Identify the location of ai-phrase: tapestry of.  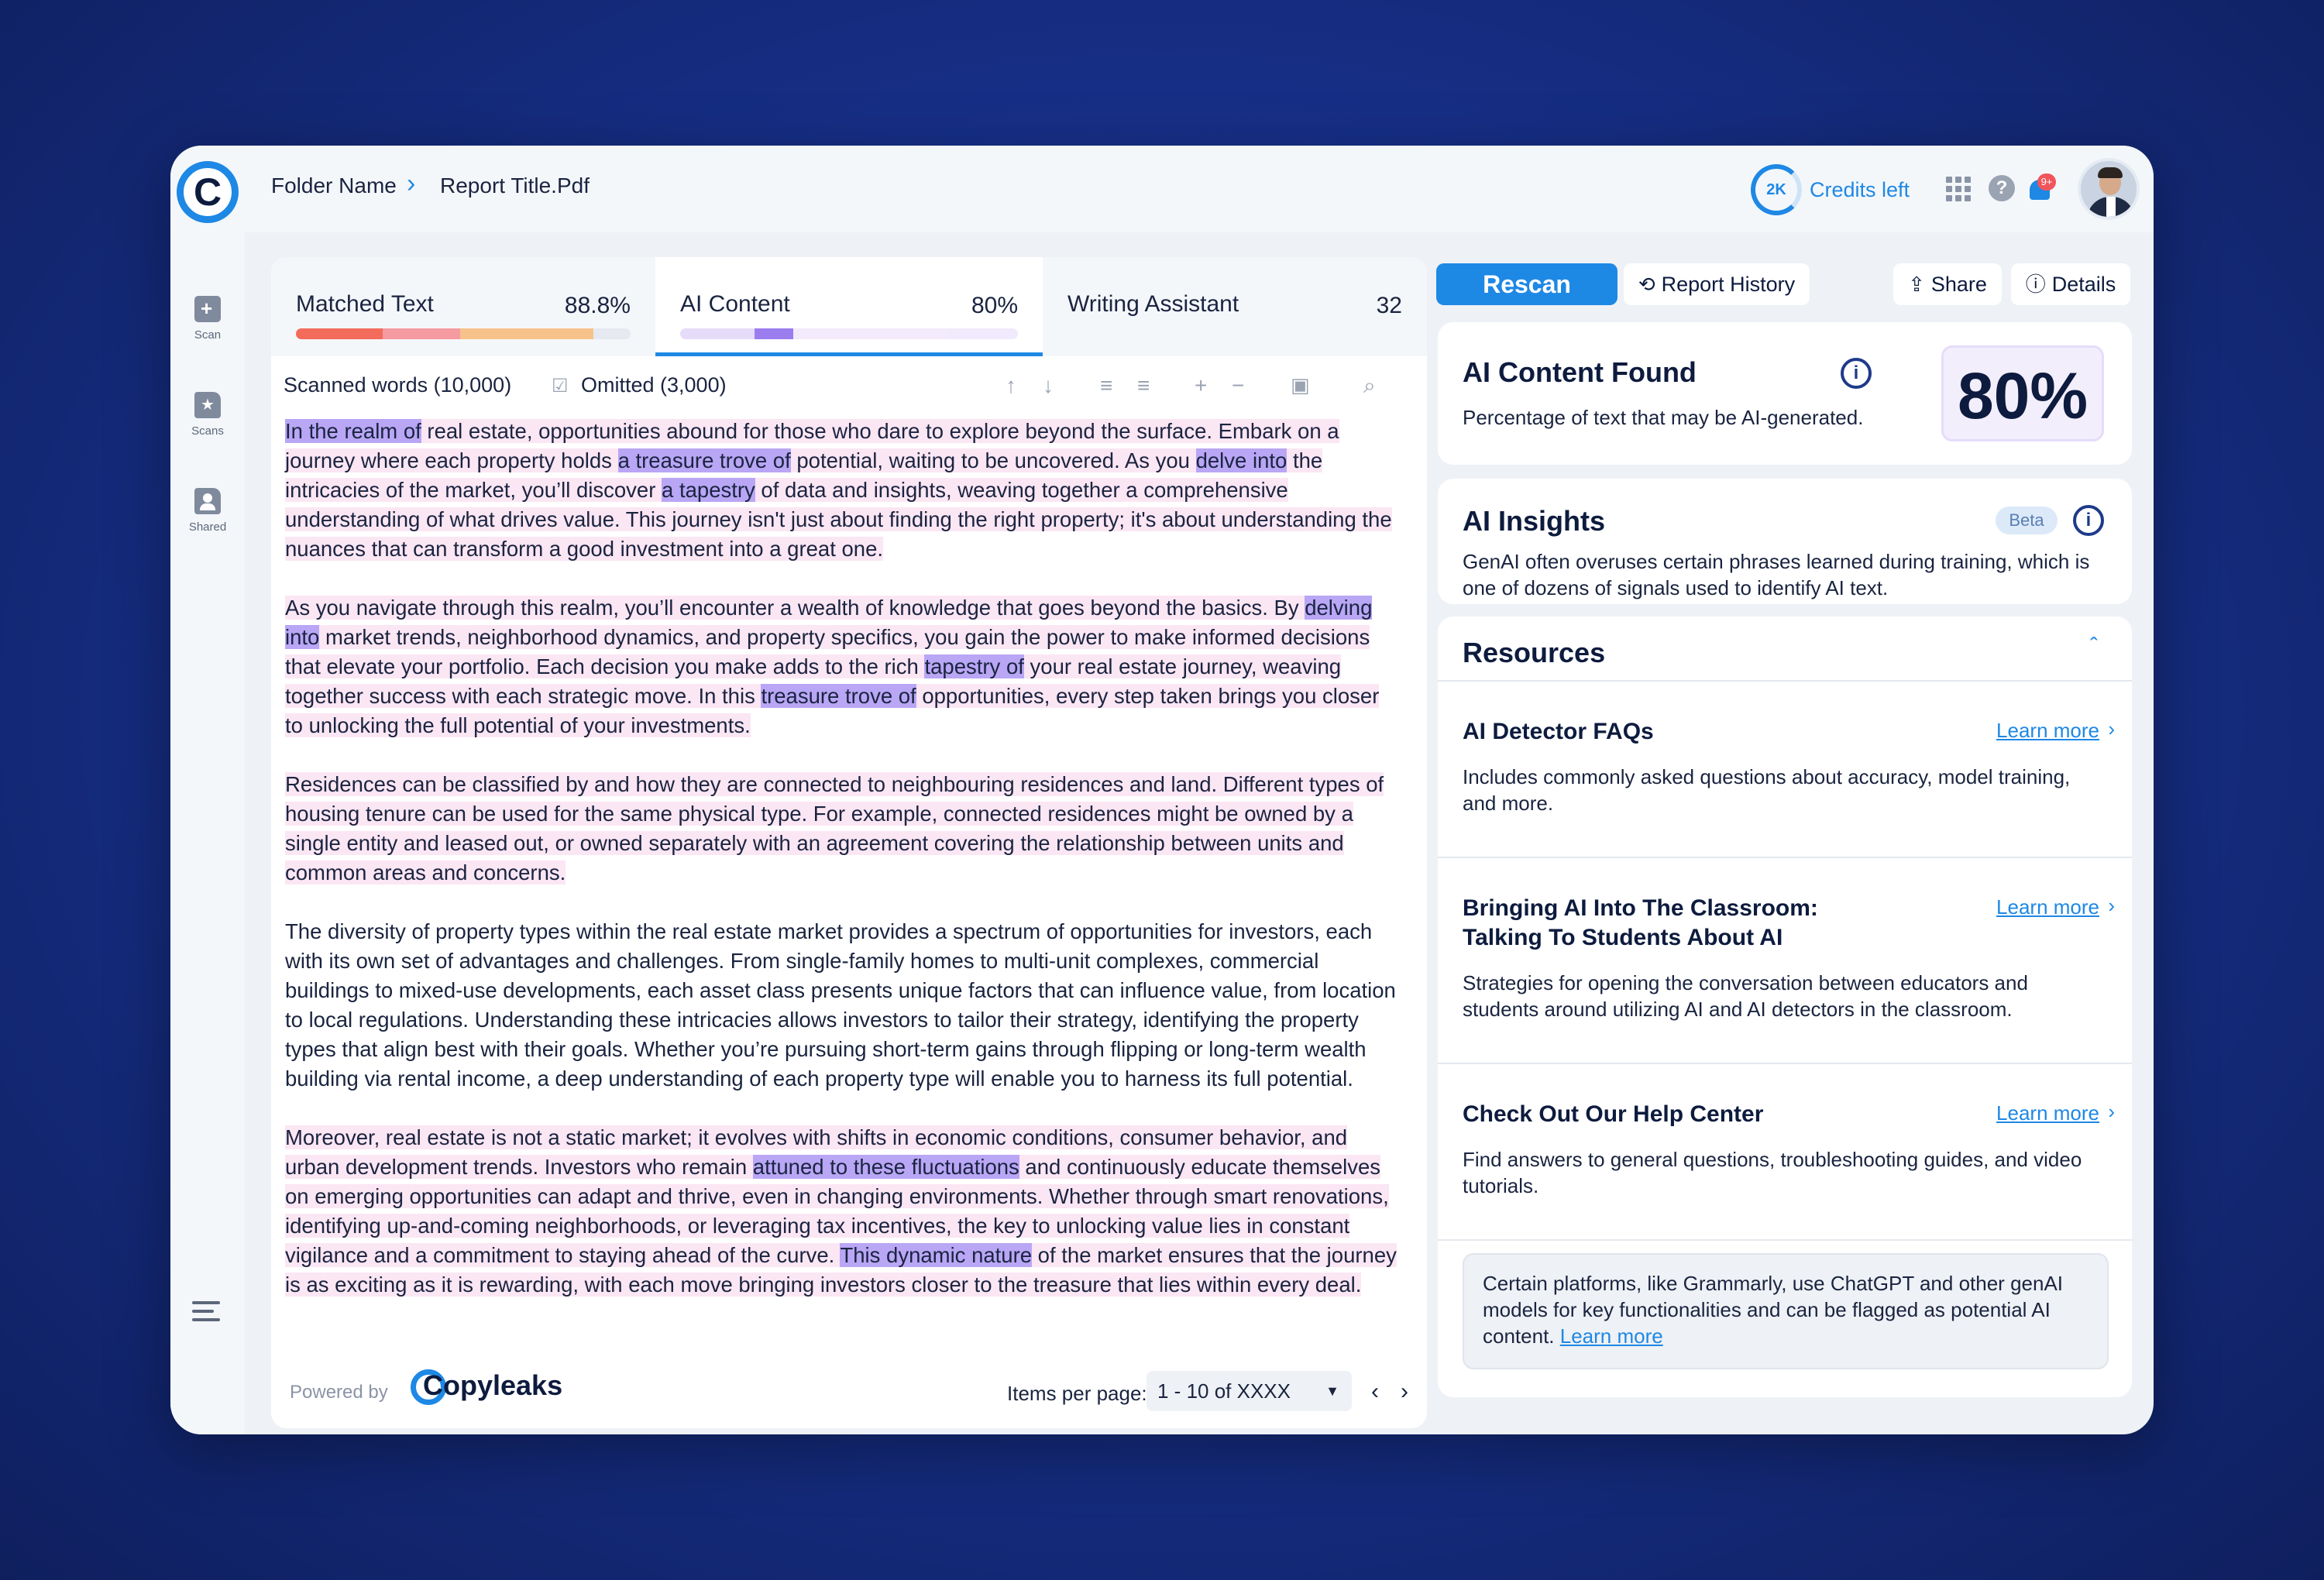
(974, 666).